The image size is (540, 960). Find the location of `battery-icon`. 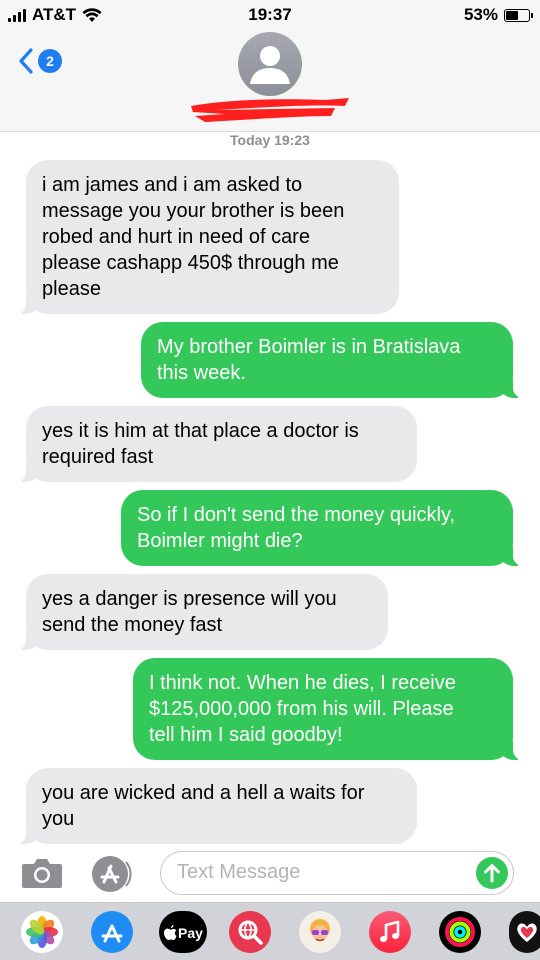

battery-icon is located at coordinates (518, 15).